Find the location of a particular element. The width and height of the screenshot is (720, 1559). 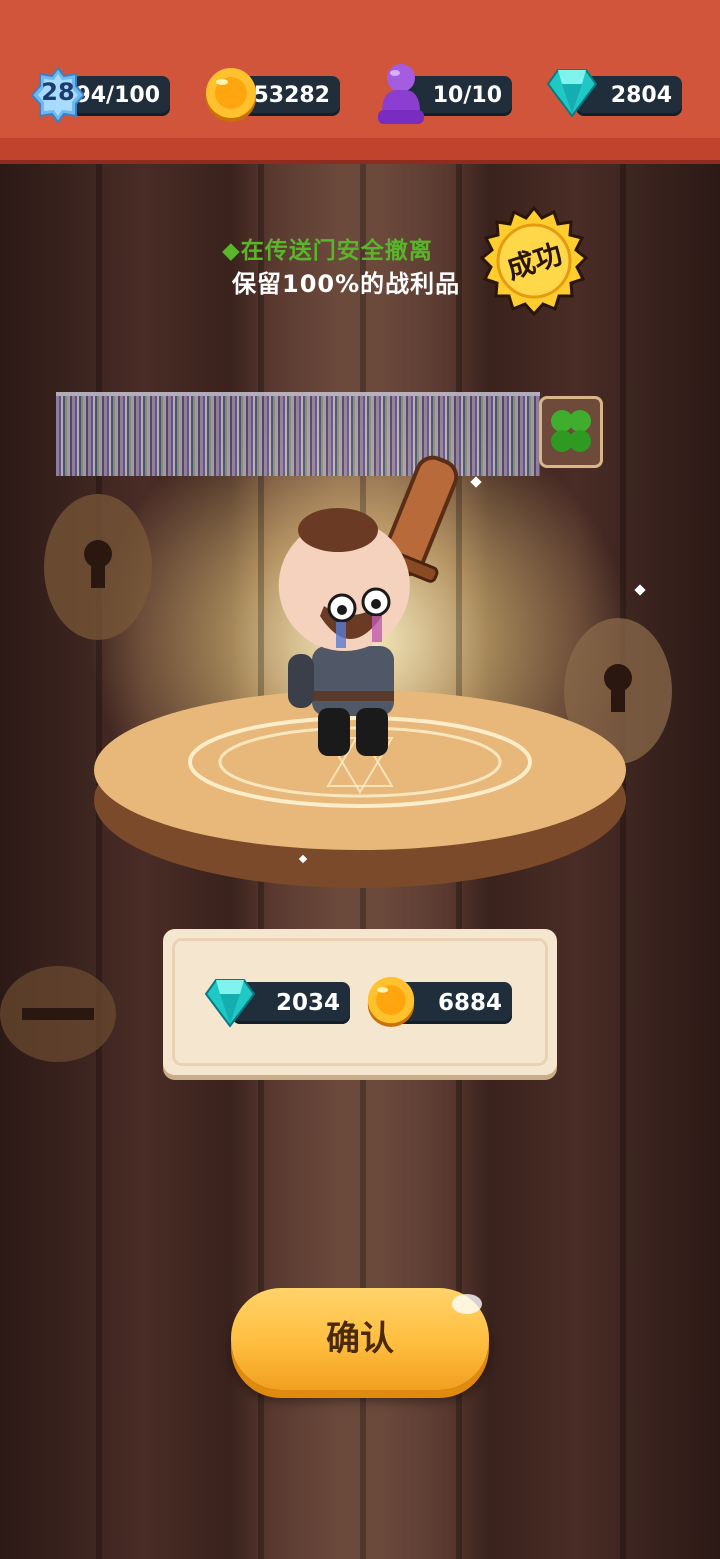

loot-slot is located at coordinates (571, 432).